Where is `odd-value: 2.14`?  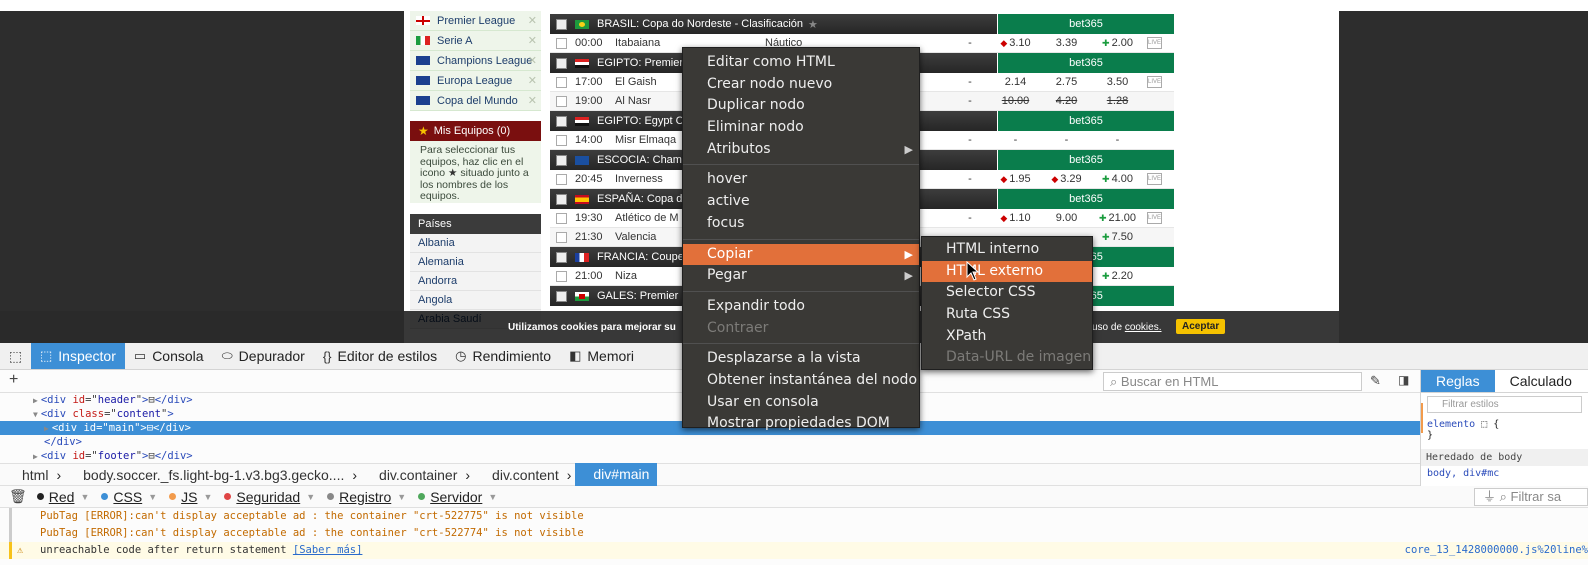
odd-value: 2.14 is located at coordinates (1015, 82).